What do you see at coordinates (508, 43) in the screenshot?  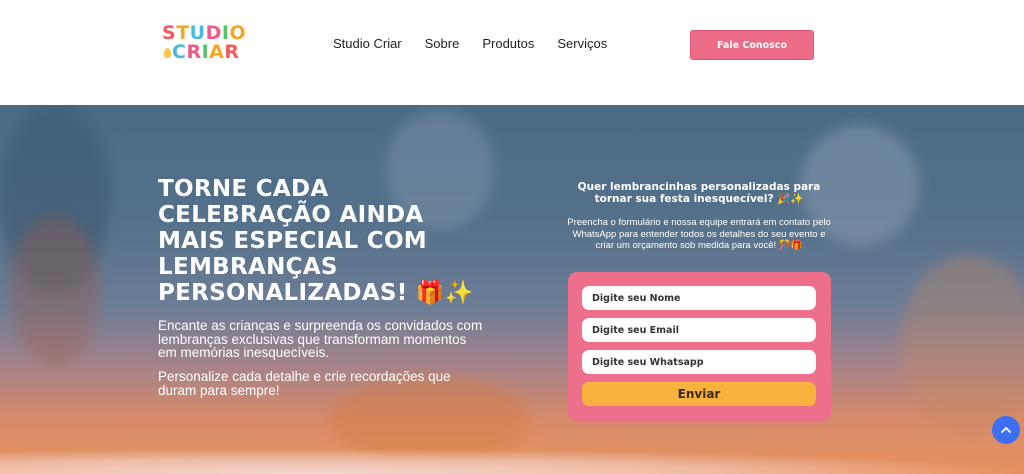 I see `nav-item-produtos: Produtos` at bounding box center [508, 43].